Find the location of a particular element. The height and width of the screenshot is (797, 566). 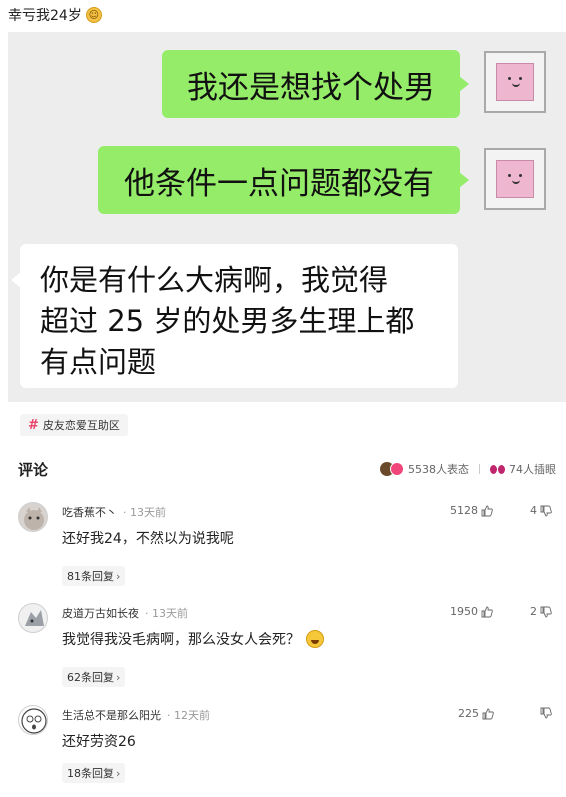

reactions-count: 5538人表态 is located at coordinates (438, 469).